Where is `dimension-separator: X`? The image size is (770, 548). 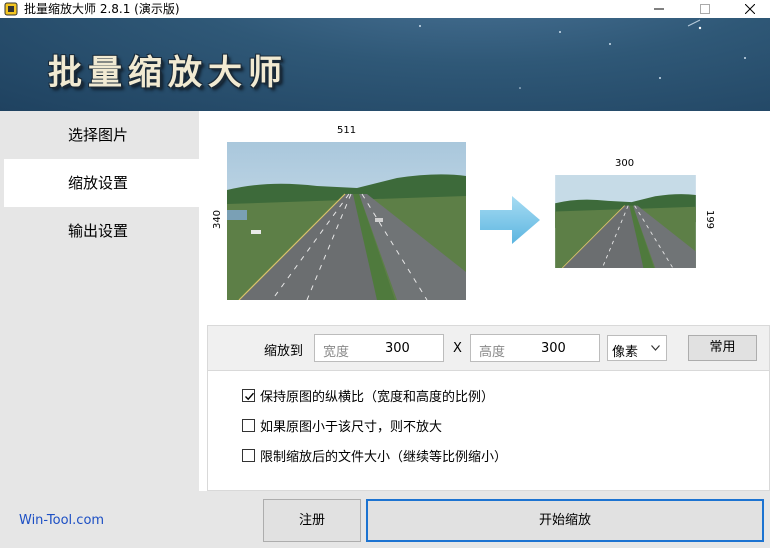 dimension-separator: X is located at coordinates (457, 348).